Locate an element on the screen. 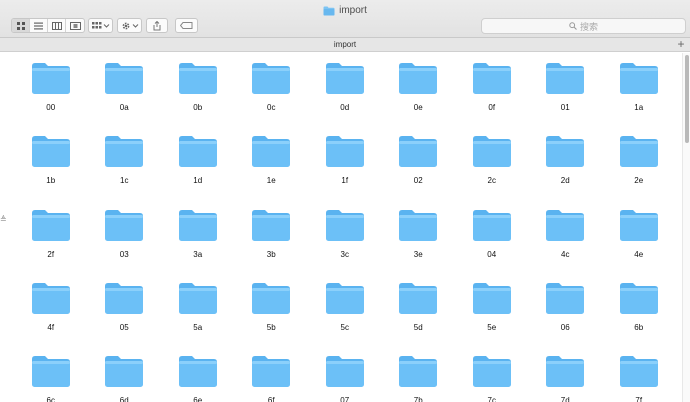 The width and height of the screenshot is (690, 402). folder-item: 7f is located at coordinates (639, 374).